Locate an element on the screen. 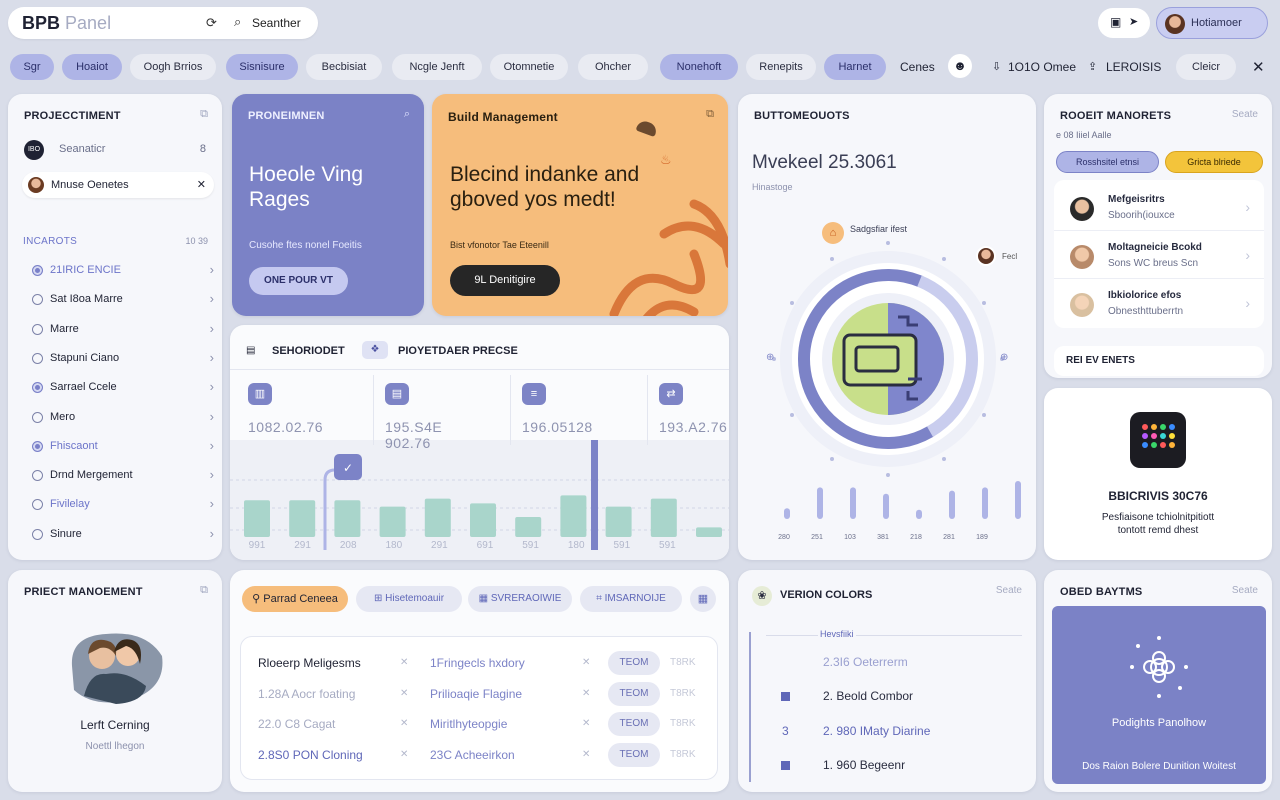 This screenshot has width=1280, height=800. radio-icon is located at coordinates (37, 476).